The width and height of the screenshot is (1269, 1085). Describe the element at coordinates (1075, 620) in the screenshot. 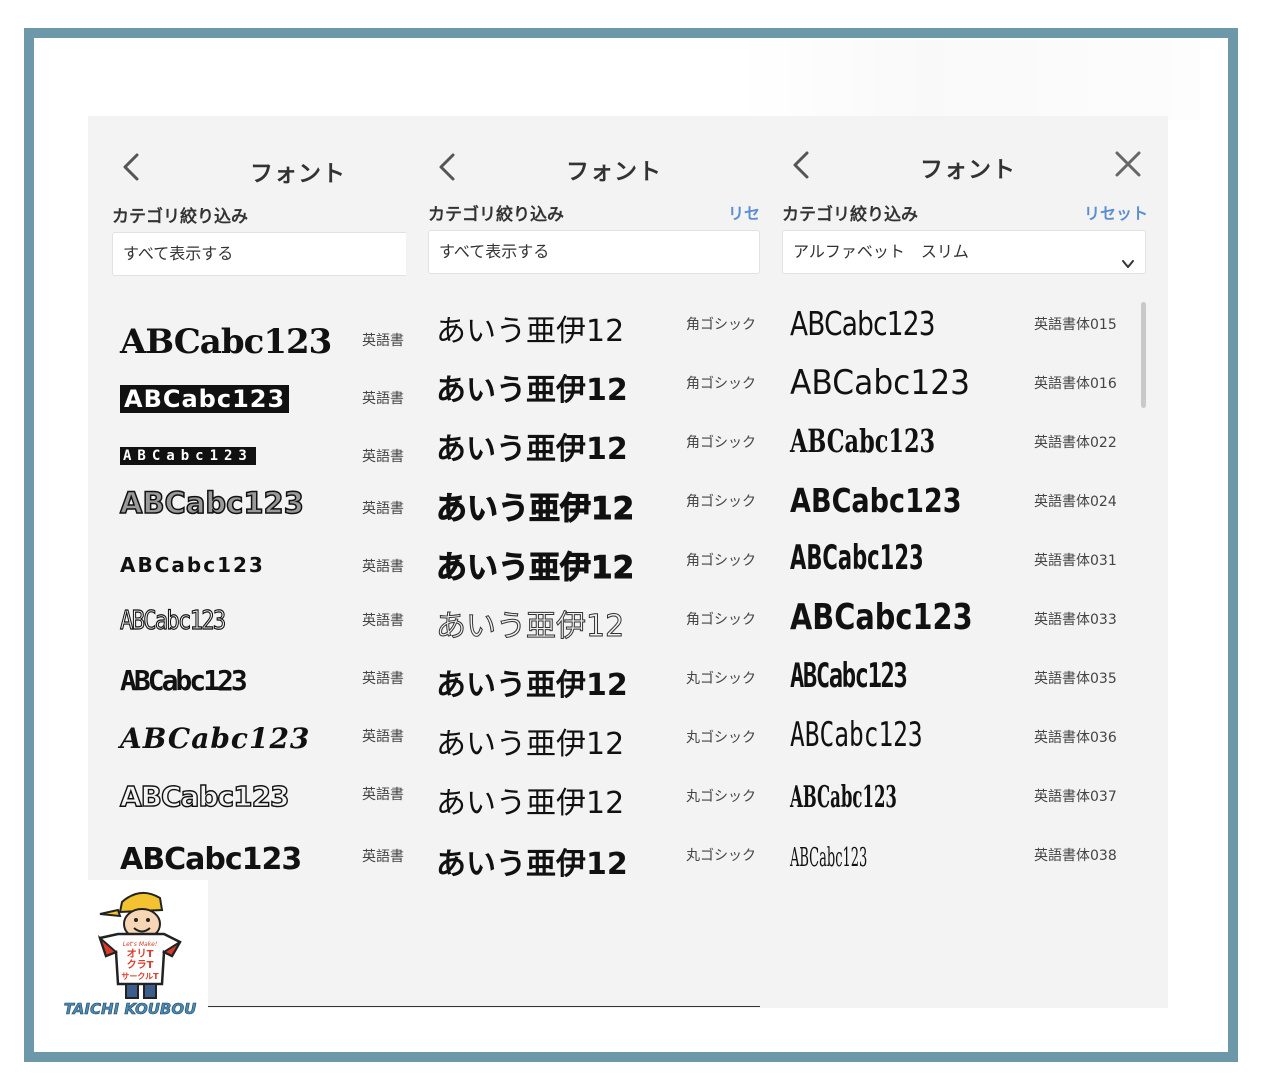

I see `font-category: 英語書体033` at that location.